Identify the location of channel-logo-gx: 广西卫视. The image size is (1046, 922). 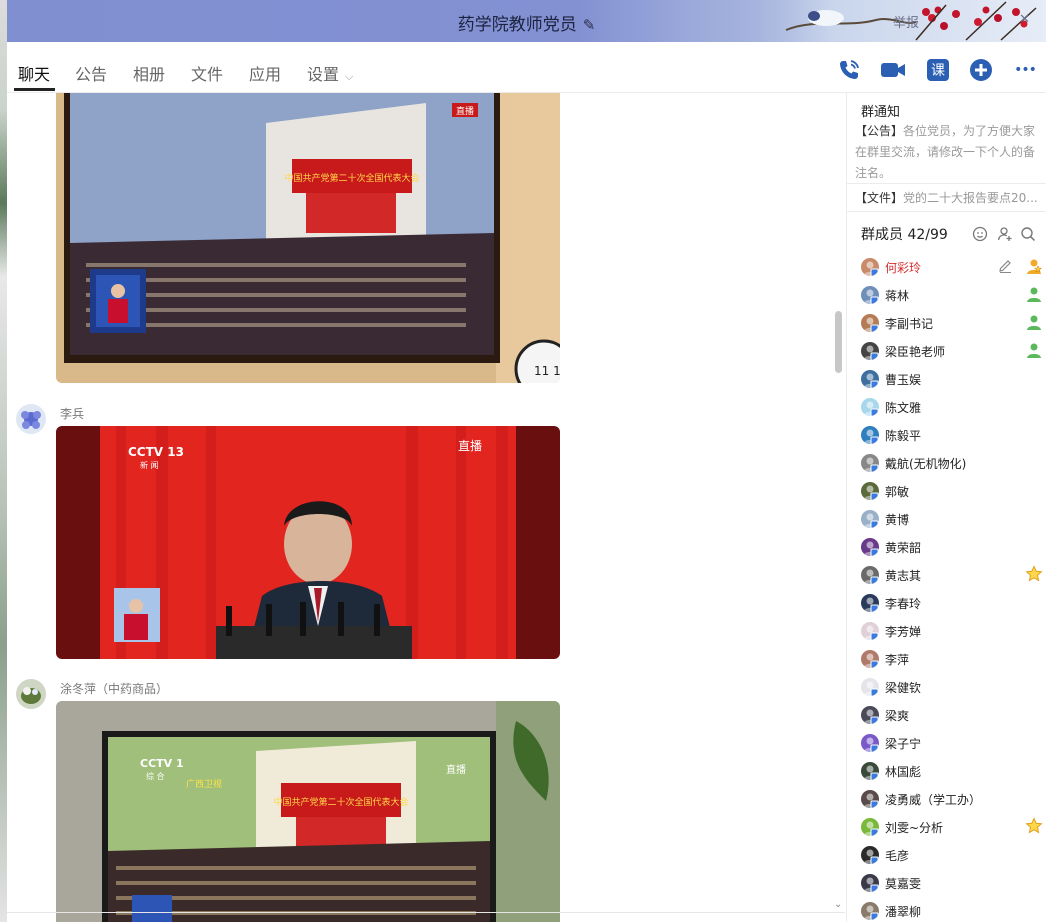
(204, 784).